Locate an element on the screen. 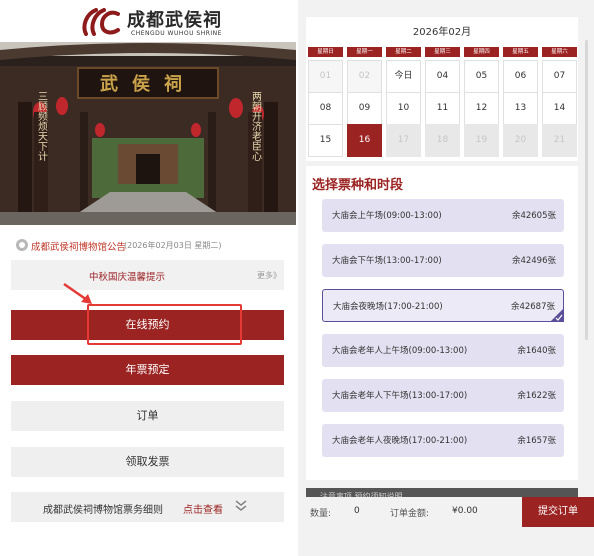 This screenshot has width=594, height=556. calendar-day: 14 is located at coordinates (559, 108).